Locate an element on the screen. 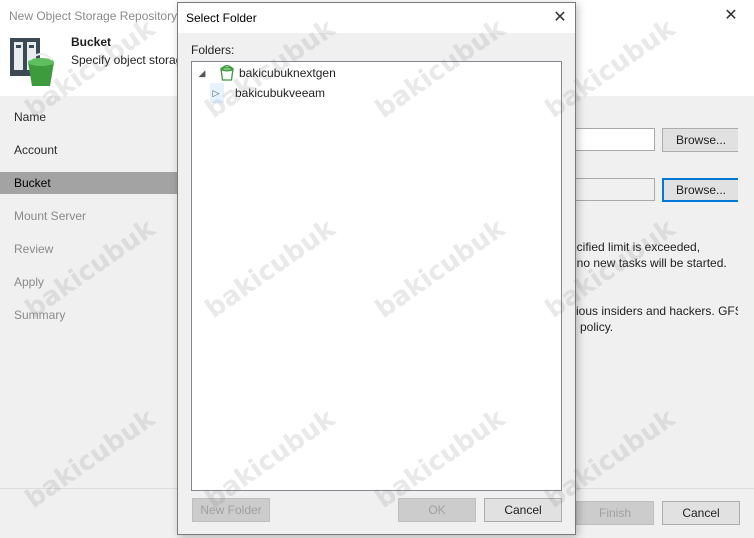 This screenshot has width=754, height=538. limit-text-2: t no new tasks will be started. is located at coordinates (648, 263).